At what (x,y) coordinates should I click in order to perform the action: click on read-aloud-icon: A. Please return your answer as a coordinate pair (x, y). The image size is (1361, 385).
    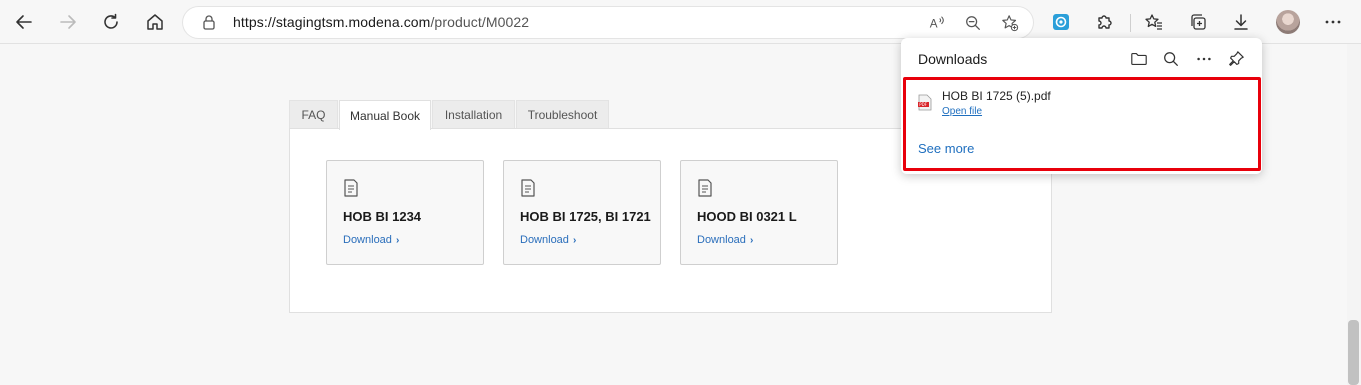
    Looking at the image, I should click on (937, 23).